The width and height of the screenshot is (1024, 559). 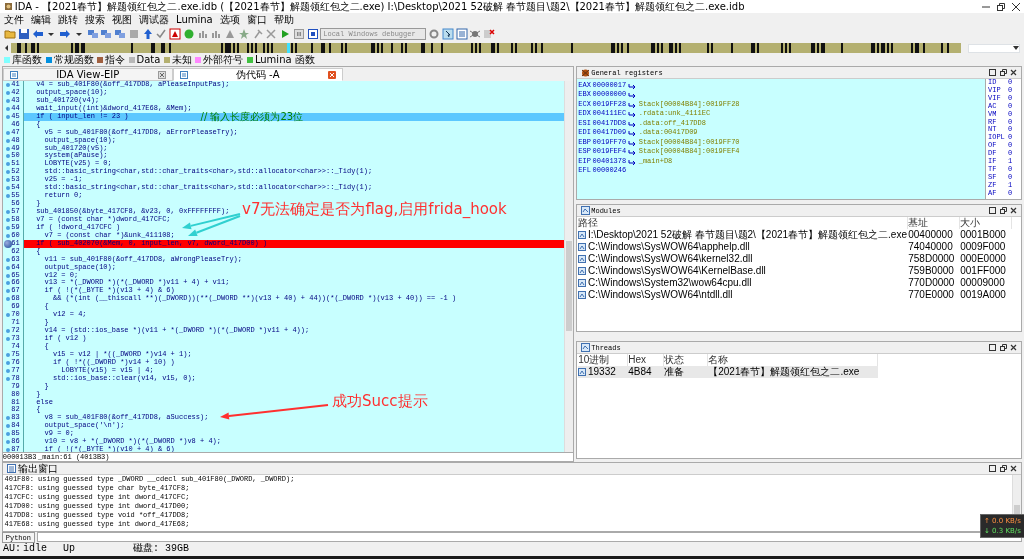 What do you see at coordinates (12, 549) in the screenshot?
I see `status-text: AU:` at bounding box center [12, 549].